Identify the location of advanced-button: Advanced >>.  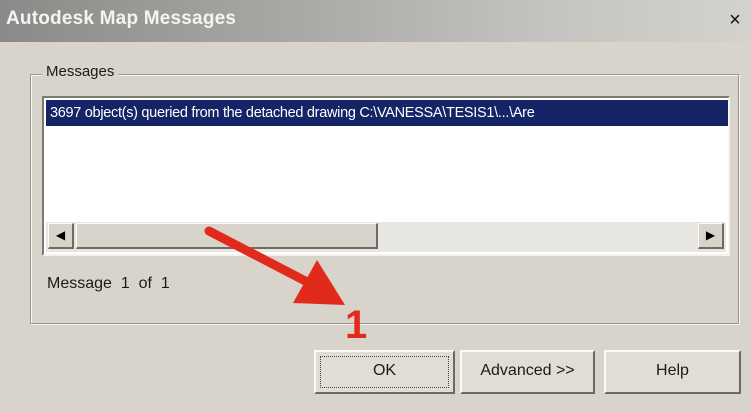
(527, 372).